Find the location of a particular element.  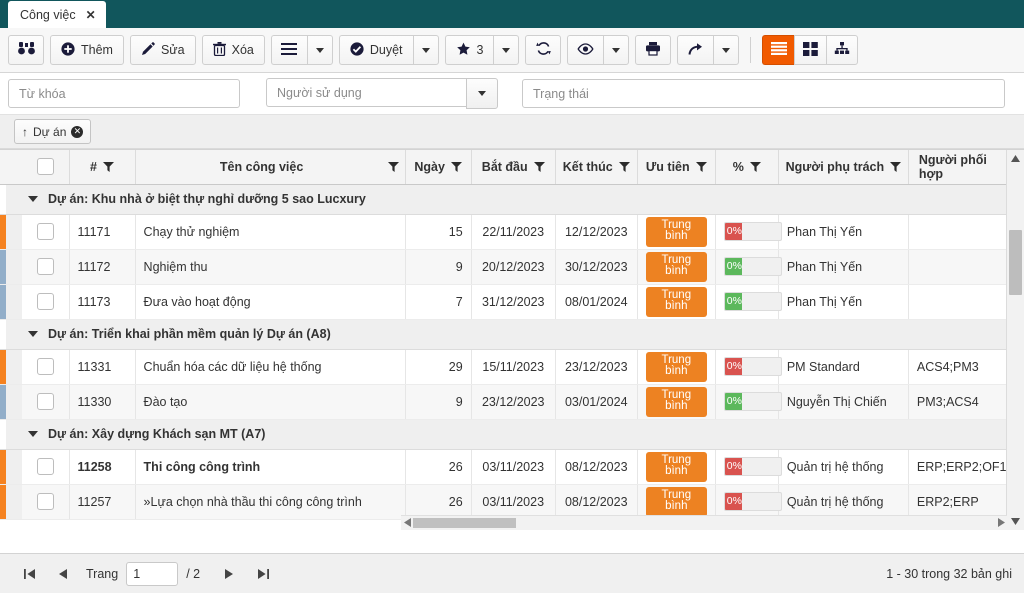

column-header-collab: Người phối hợp is located at coordinates (958, 167).